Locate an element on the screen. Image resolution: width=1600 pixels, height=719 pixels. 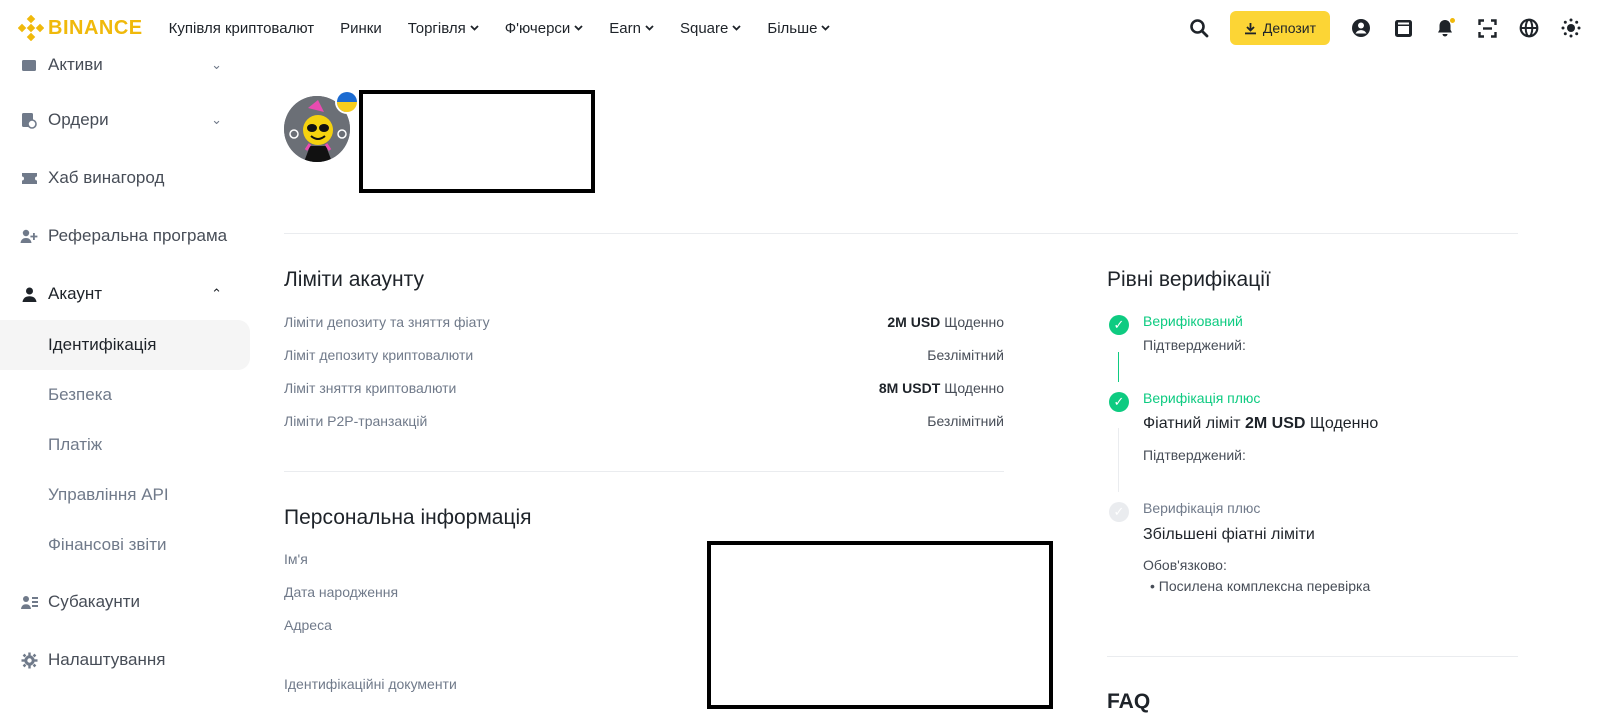
fiat-limit-prefix: Фіатний ліміт is located at coordinates (1192, 423).